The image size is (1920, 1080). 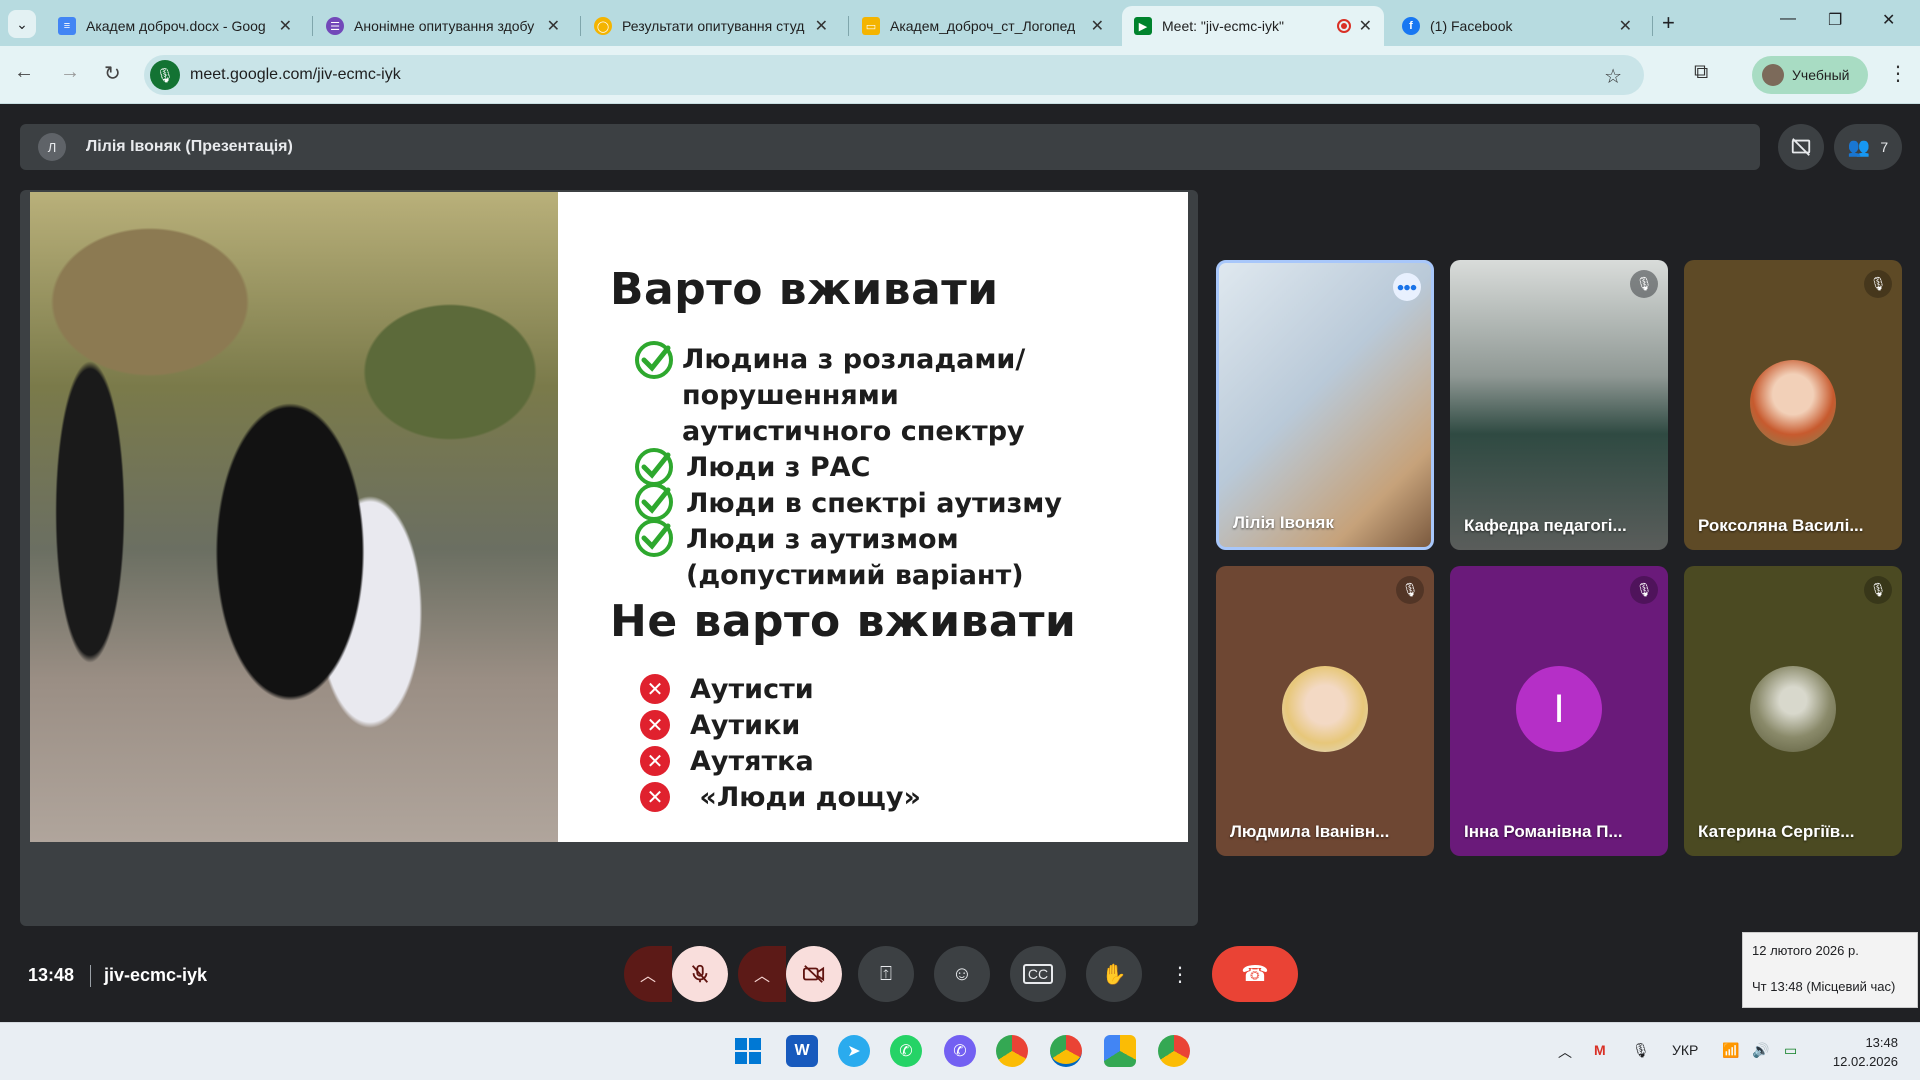 I want to click on drive-icon, so click(x=1120, y=1051).